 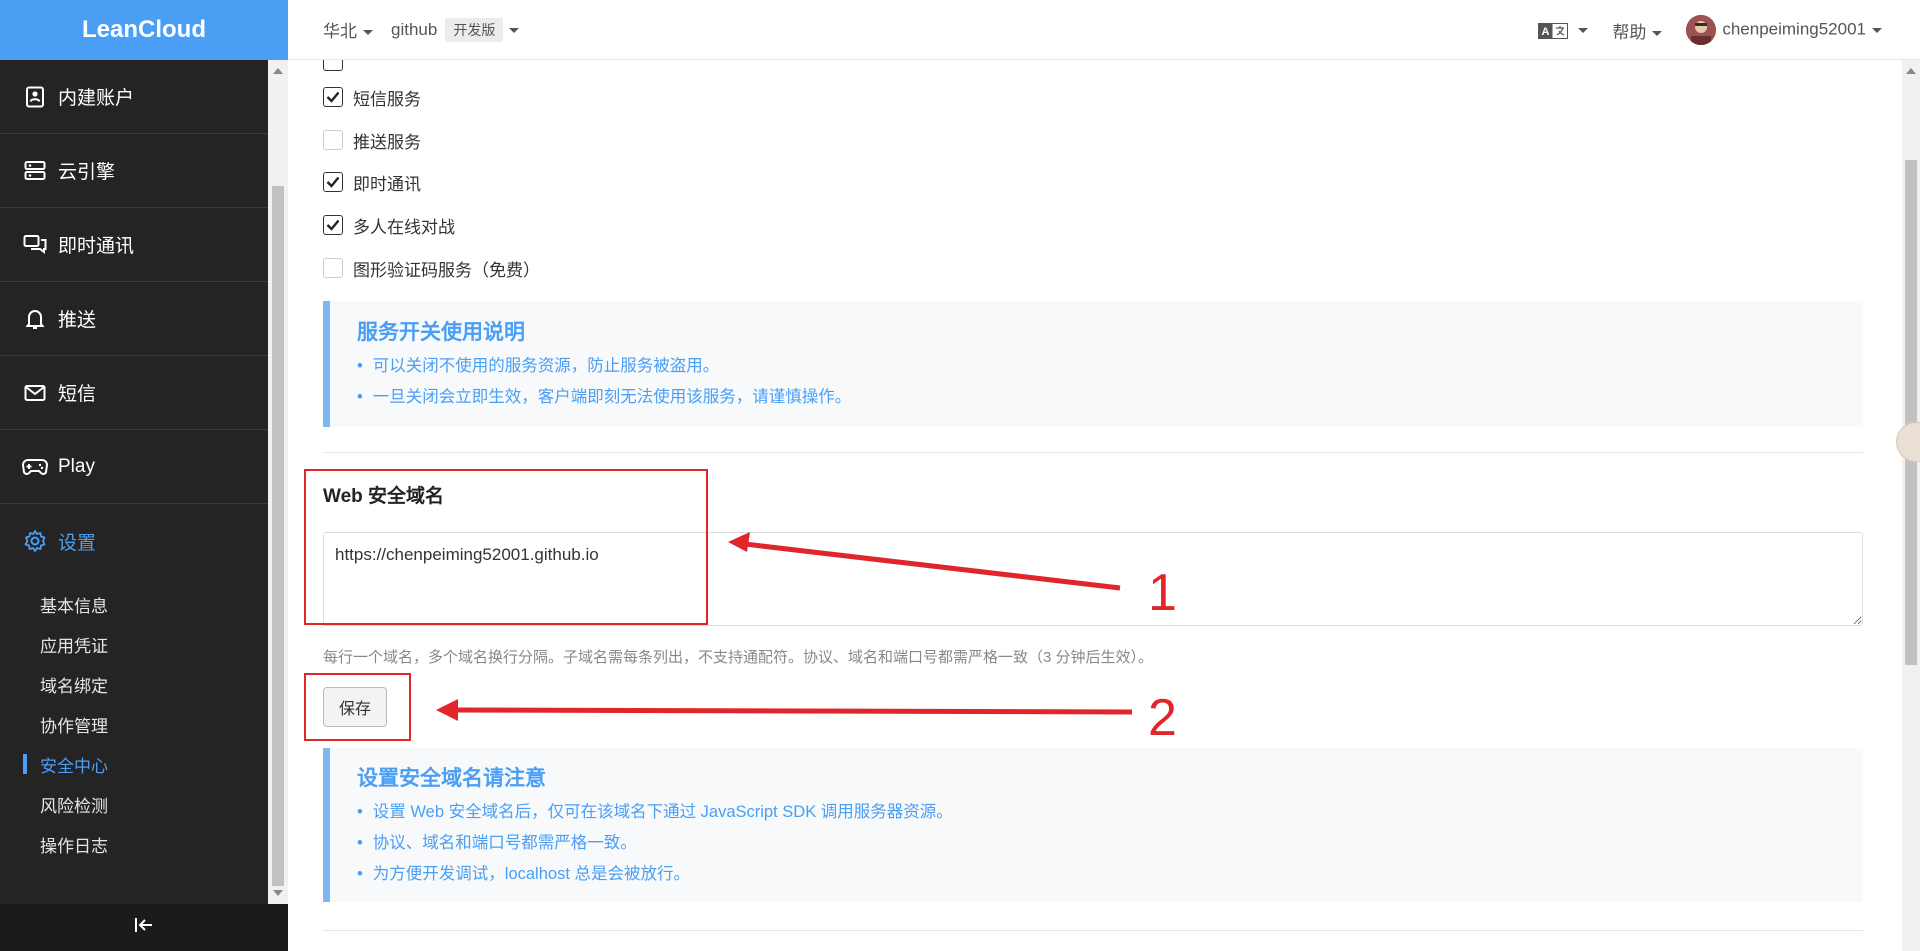 What do you see at coordinates (1545, 32) in the screenshot?
I see `svg-text: A` at bounding box center [1545, 32].